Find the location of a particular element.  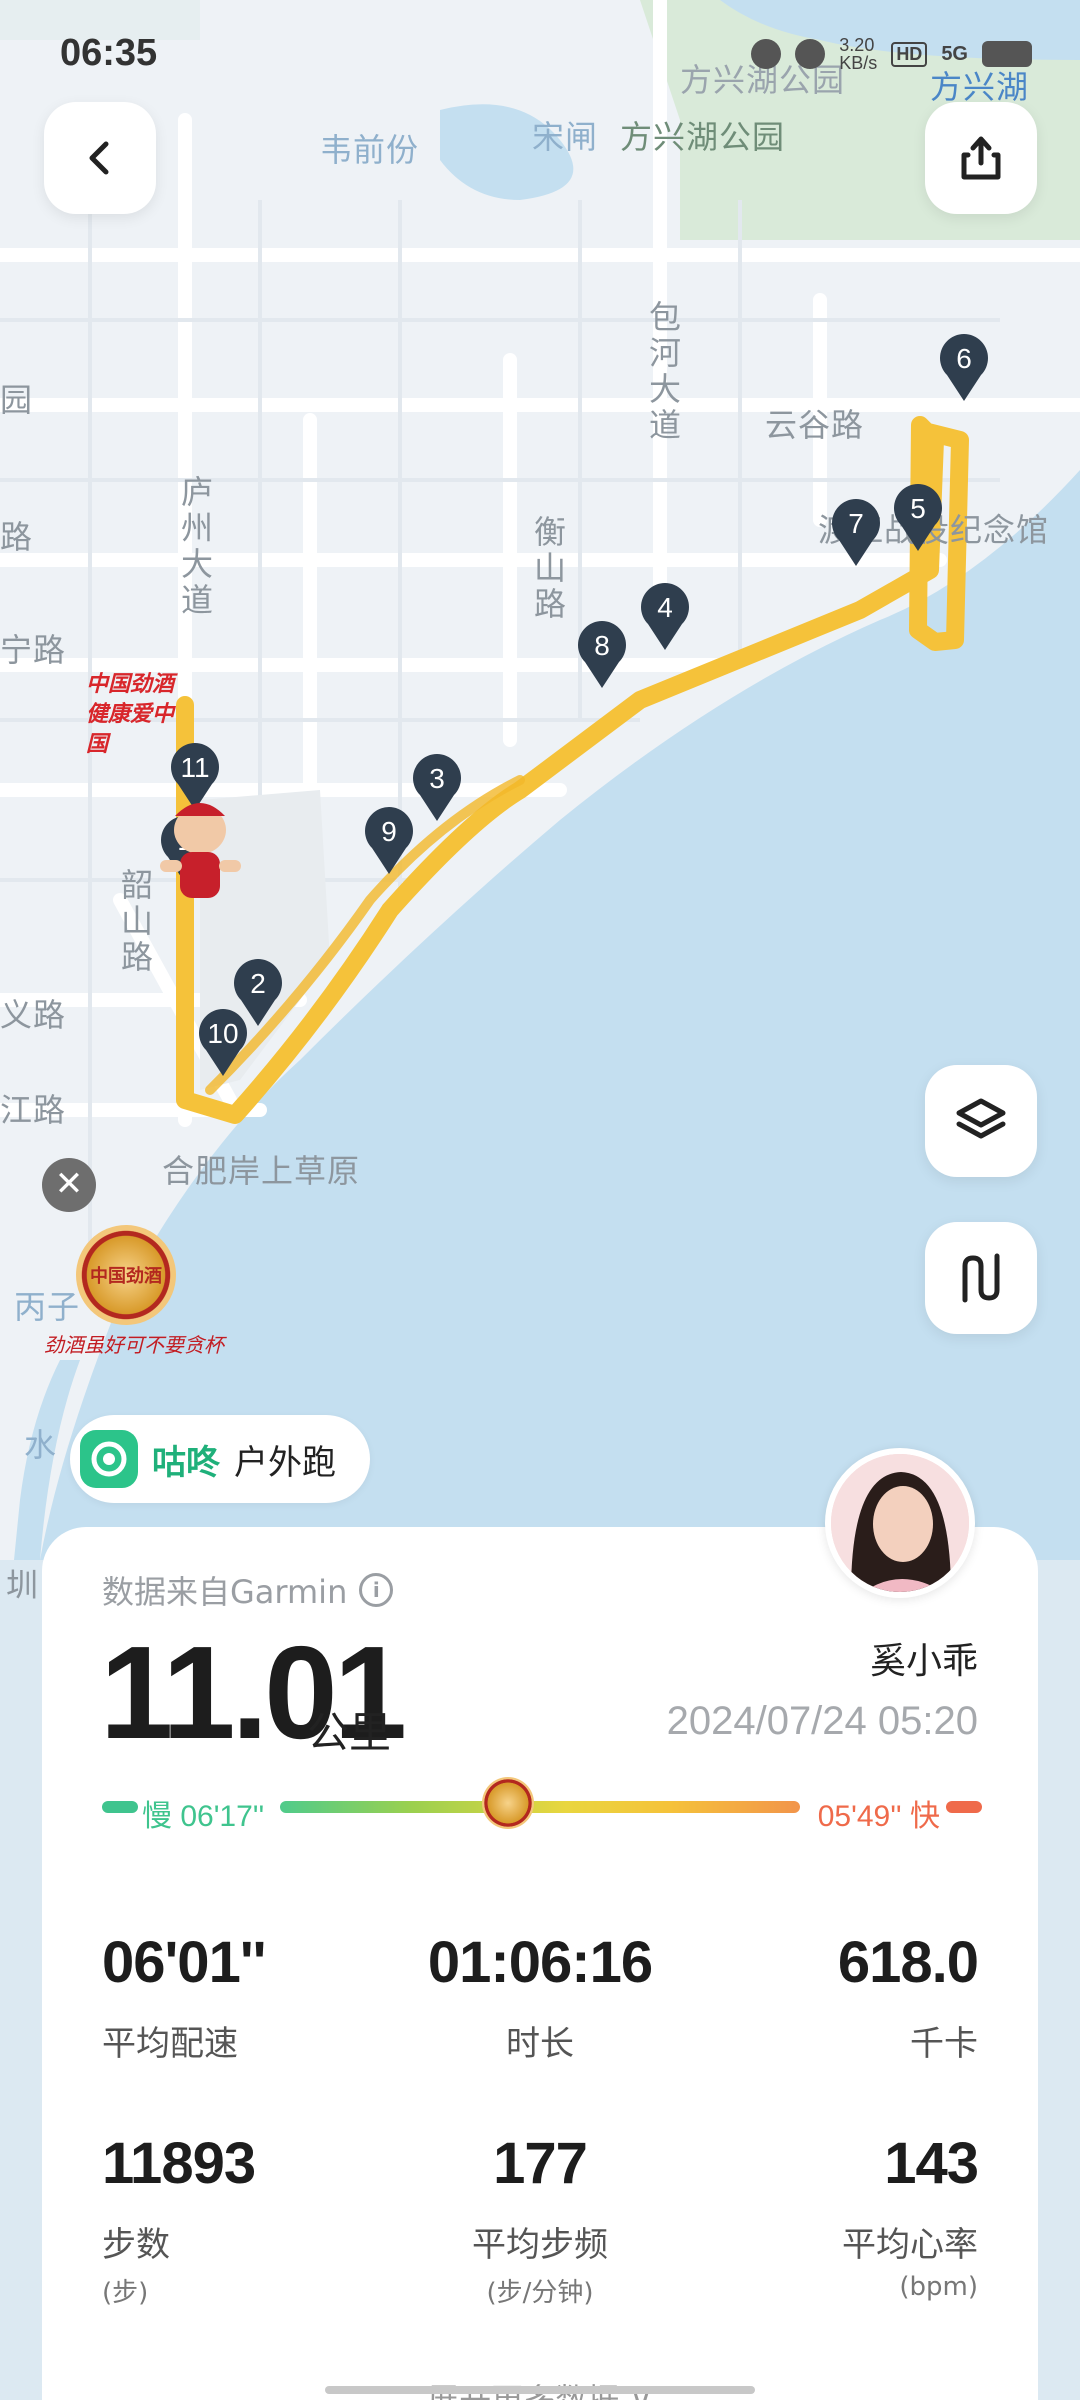

hd-icon: HD is located at coordinates (909, 54).